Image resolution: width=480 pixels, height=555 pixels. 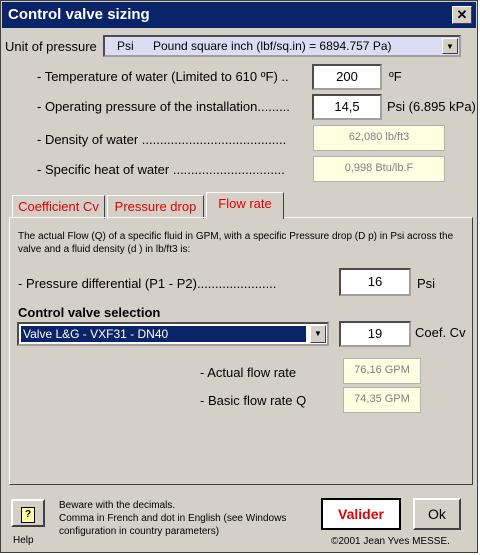 What do you see at coordinates (253, 400) in the screenshot?
I see `basic-flow-label: - Basic flow rate Q` at bounding box center [253, 400].